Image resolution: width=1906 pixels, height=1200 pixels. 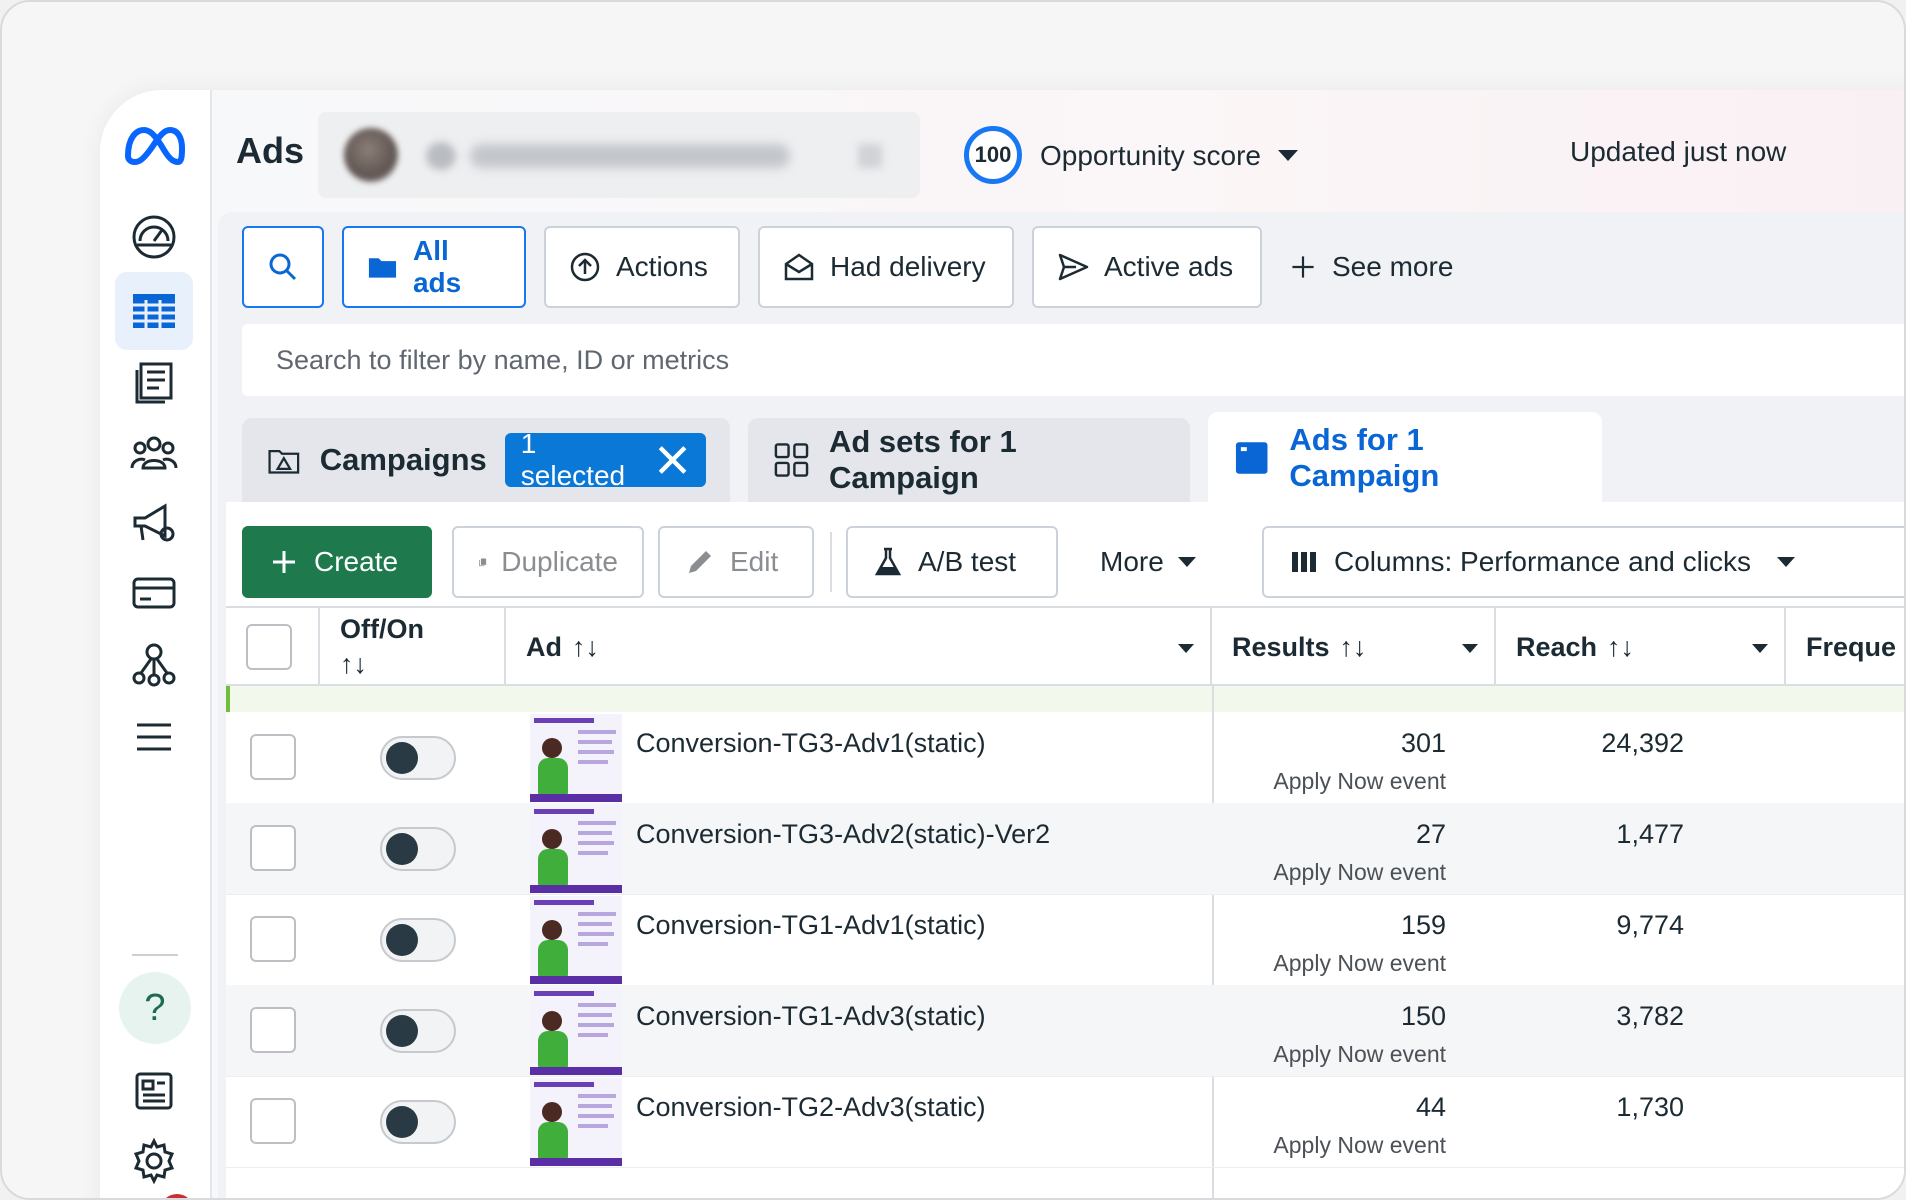 I want to click on menu-hamburger-icon, so click(x=154, y=737).